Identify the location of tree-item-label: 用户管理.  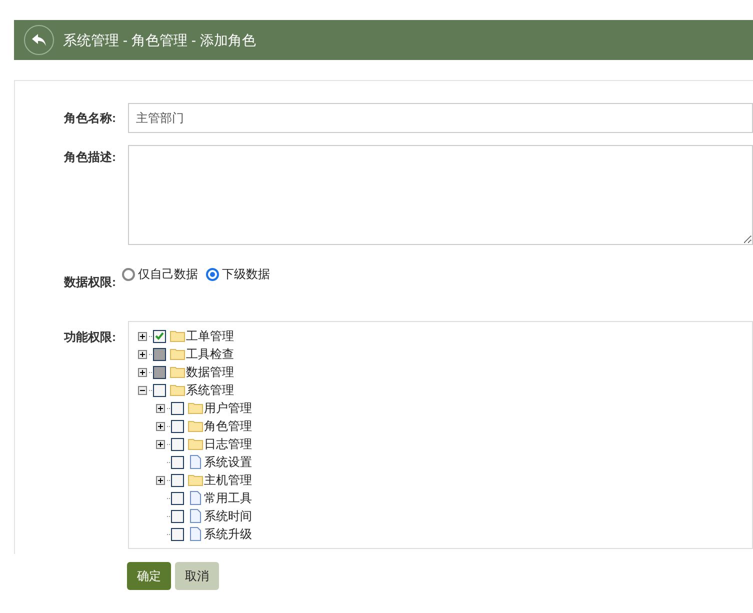
(228, 408).